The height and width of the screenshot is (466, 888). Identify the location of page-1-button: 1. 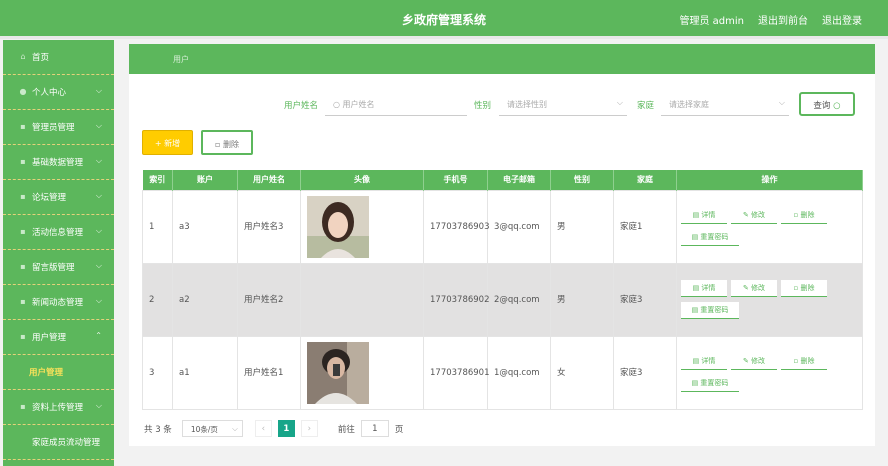
(286, 428).